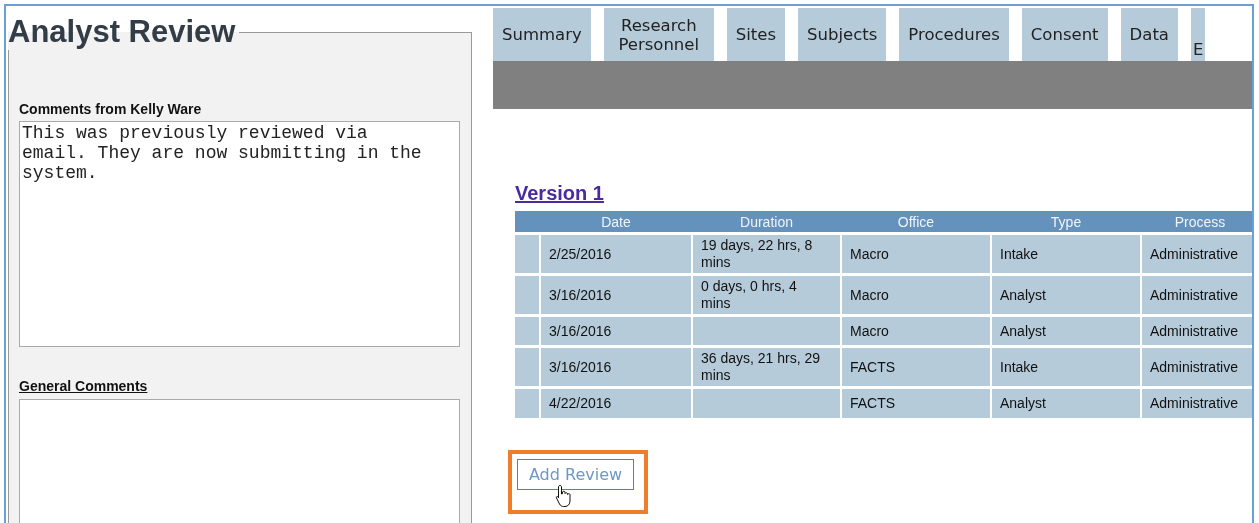  What do you see at coordinates (766, 254) in the screenshot?
I see `table-cell: 19 days, 22 hrs, 8 mins` at bounding box center [766, 254].